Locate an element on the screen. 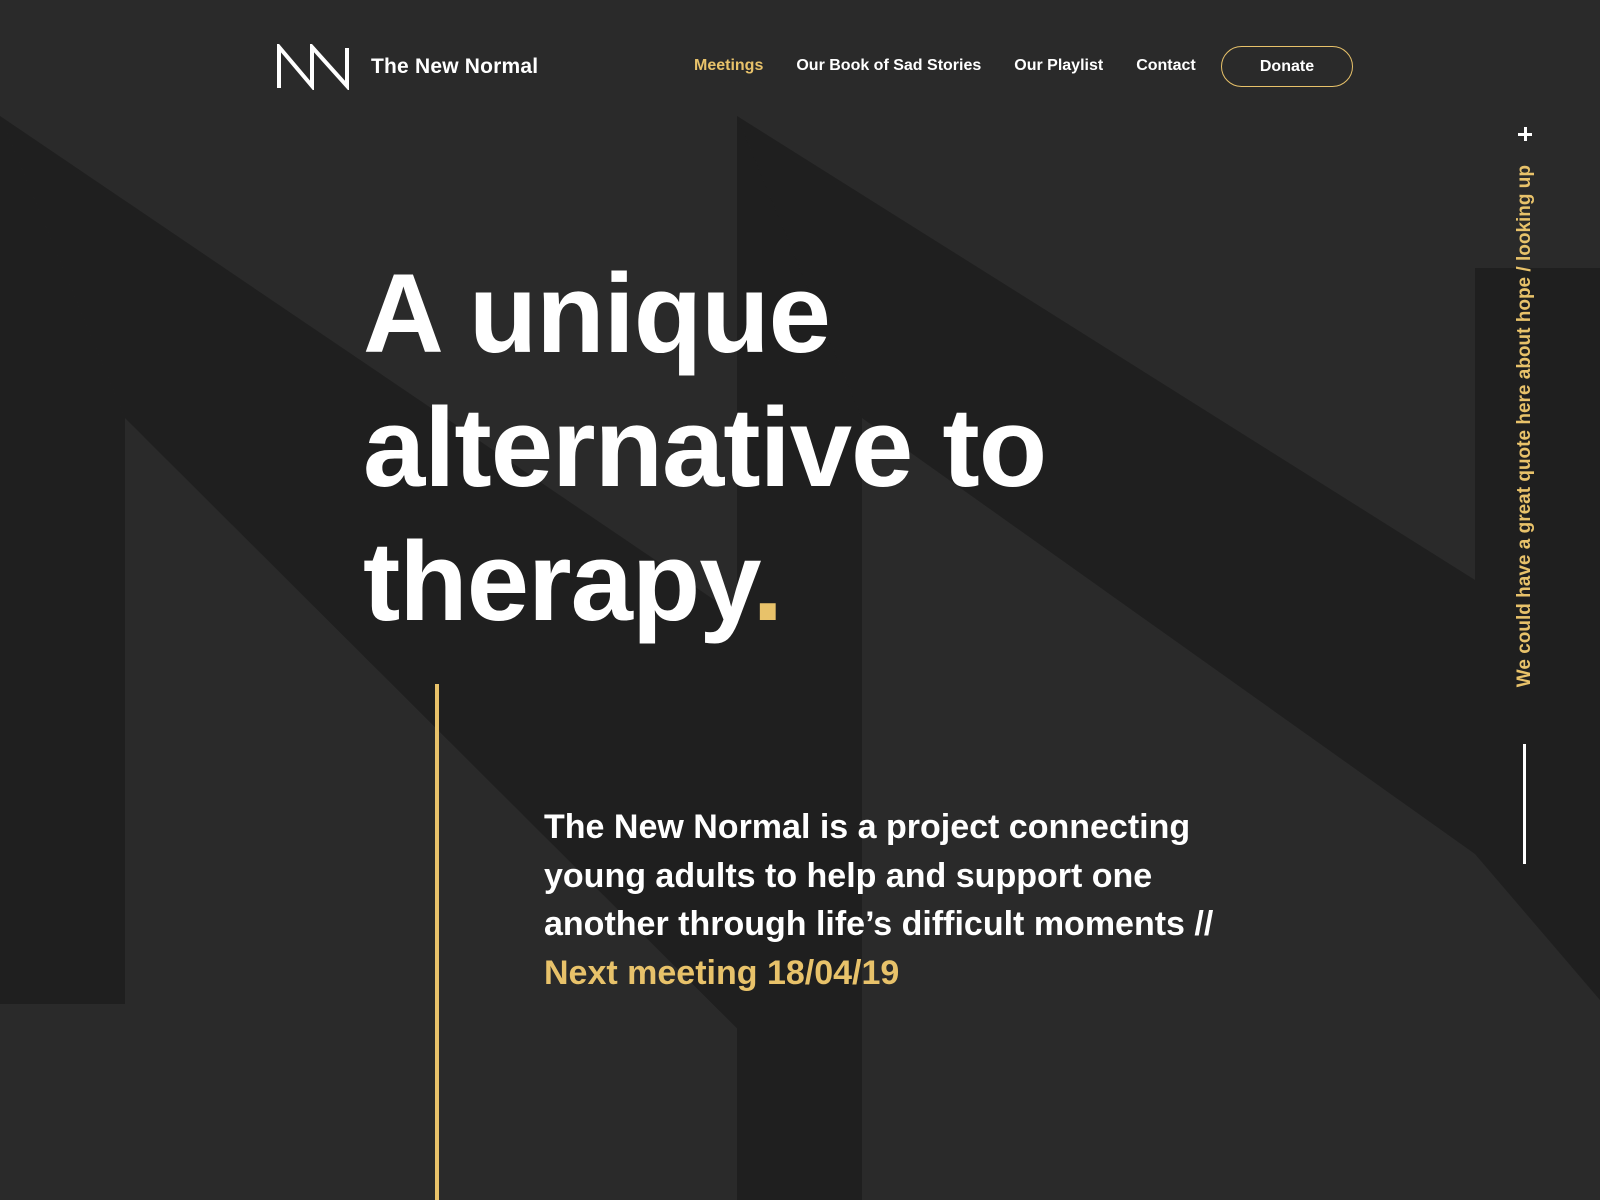  site-logo-link: The New Normal is located at coordinates (407, 67).